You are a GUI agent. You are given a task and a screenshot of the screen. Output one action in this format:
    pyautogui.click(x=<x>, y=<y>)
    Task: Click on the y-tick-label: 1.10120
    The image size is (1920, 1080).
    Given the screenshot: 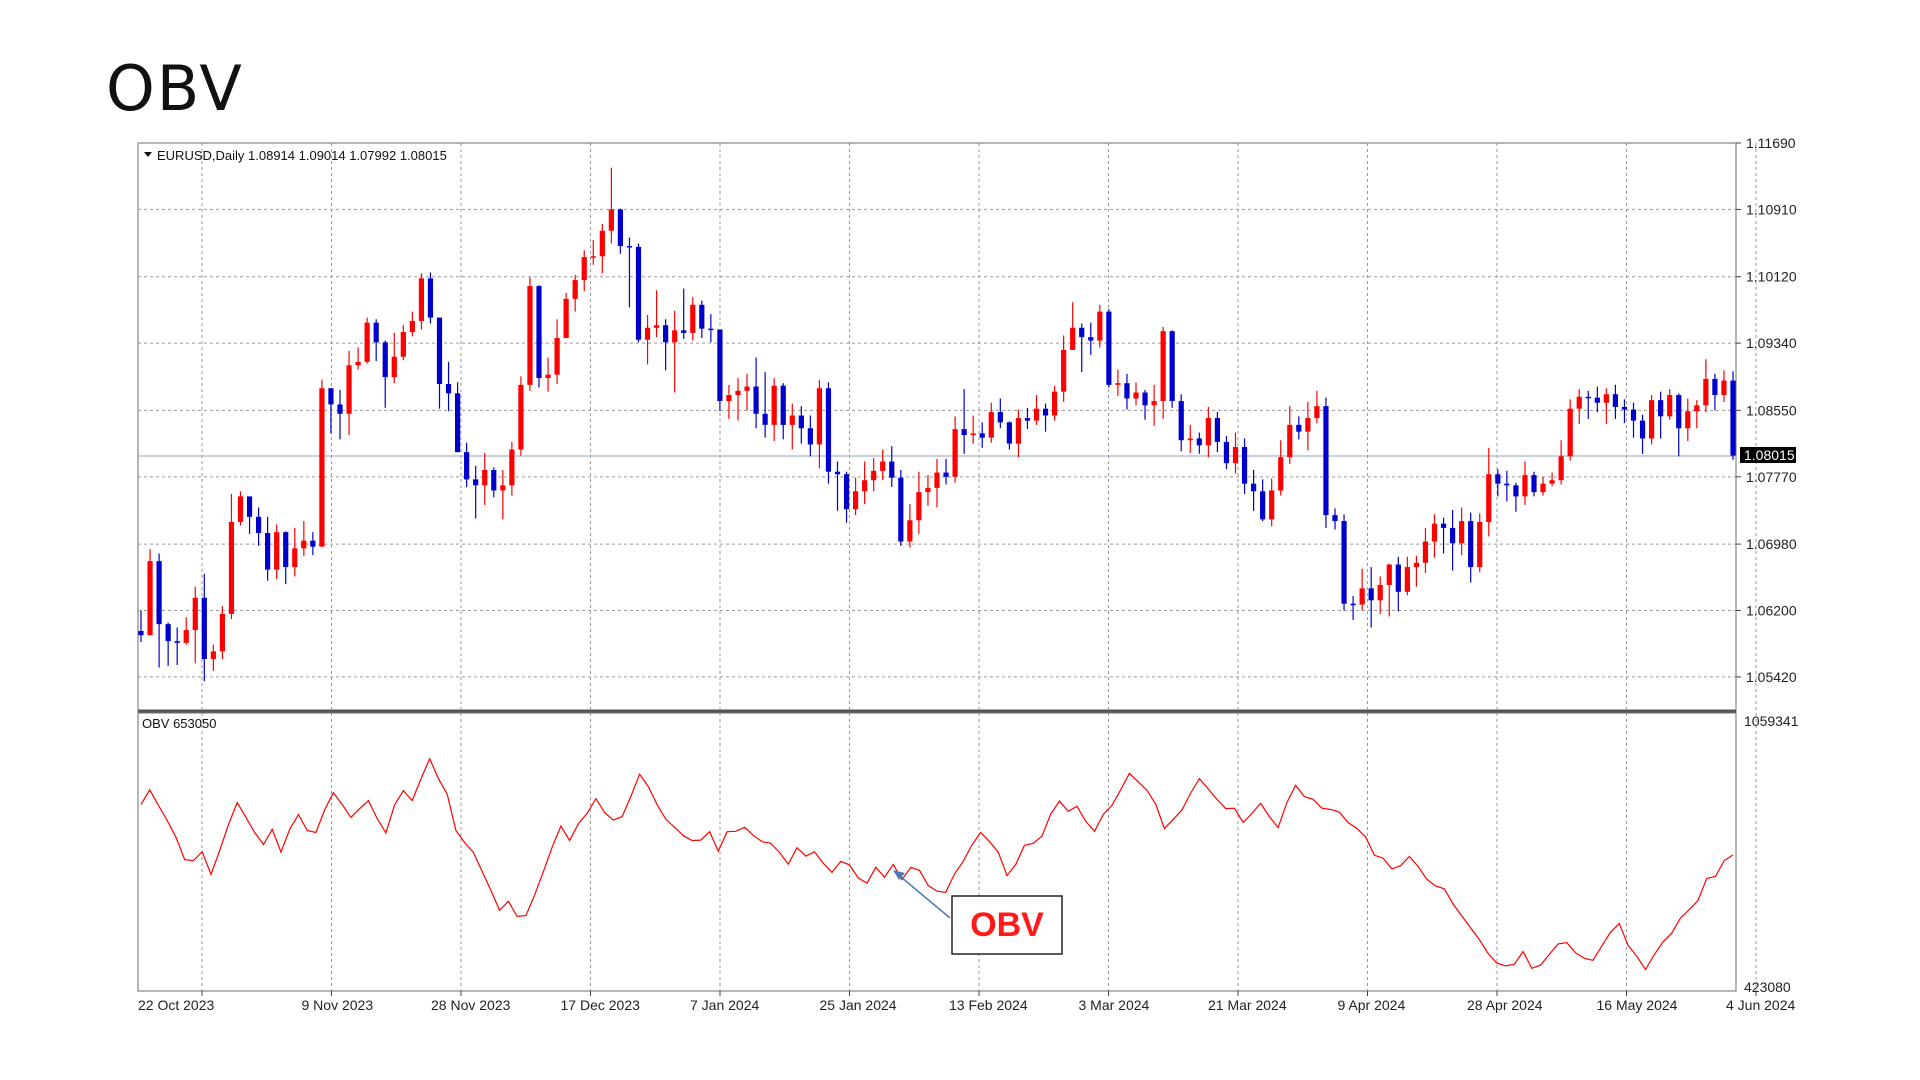 What is the action you would take?
    pyautogui.click(x=1771, y=277)
    